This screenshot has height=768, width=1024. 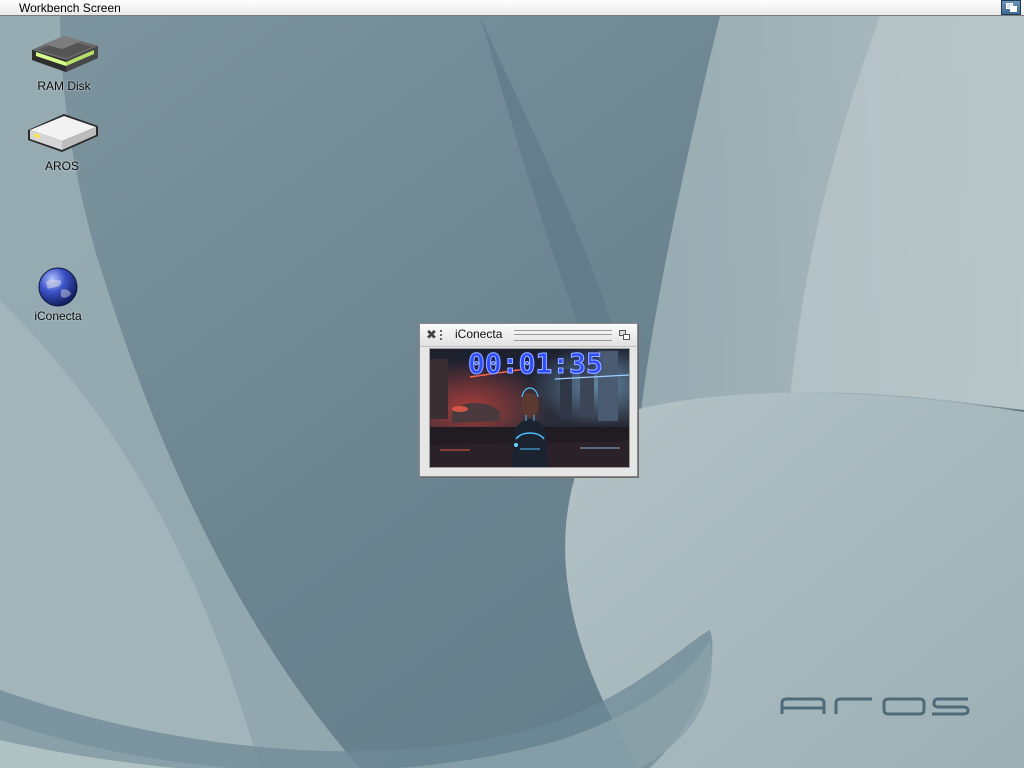 I want to click on globe-icon, so click(x=58, y=287).